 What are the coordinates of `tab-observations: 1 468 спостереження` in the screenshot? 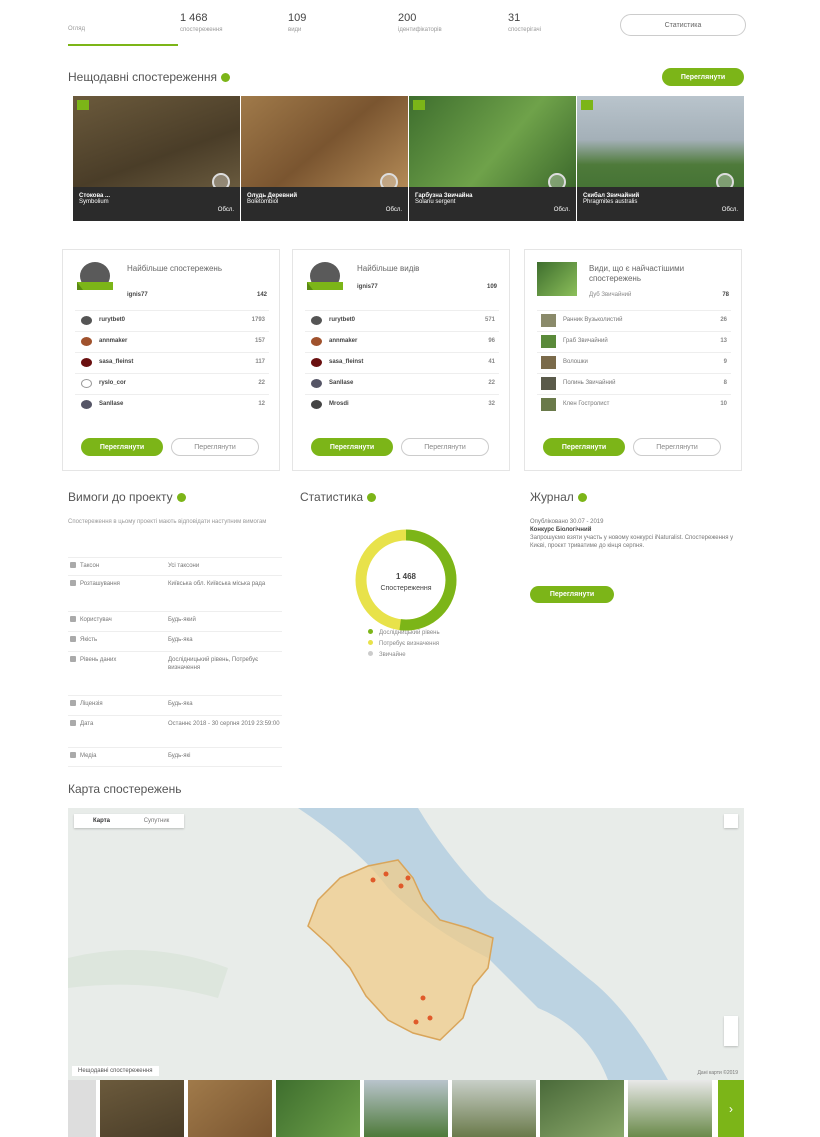 It's located at (201, 29).